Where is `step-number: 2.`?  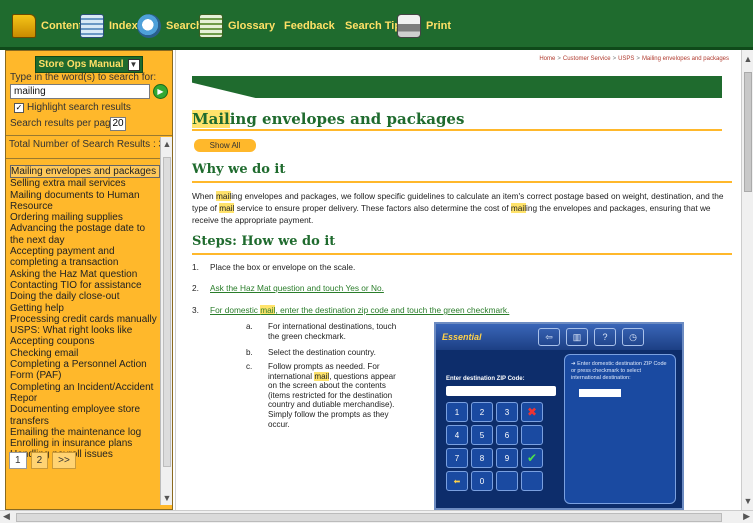
step-number: 2. is located at coordinates (195, 288).